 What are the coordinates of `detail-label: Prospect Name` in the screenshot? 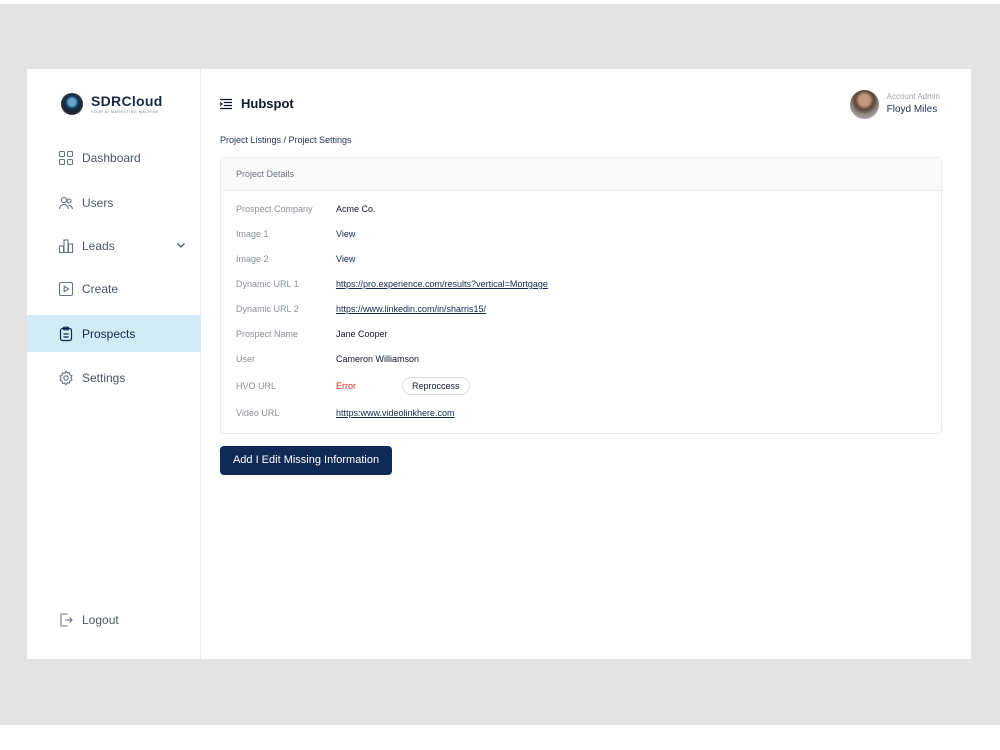 It's located at (267, 334).